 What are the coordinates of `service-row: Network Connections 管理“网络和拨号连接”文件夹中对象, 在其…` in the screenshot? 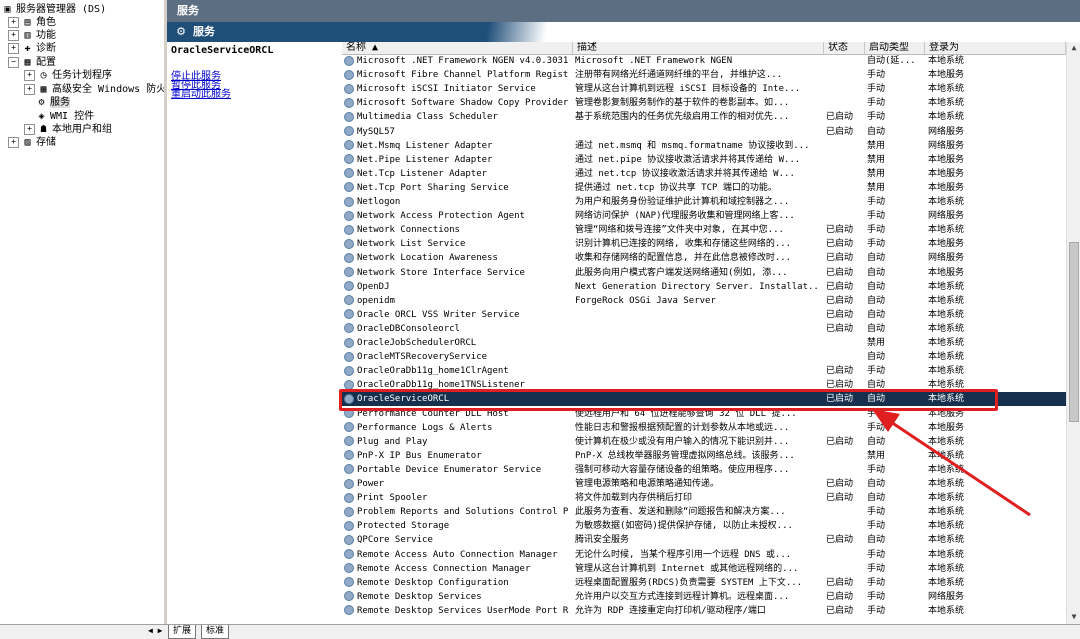 It's located at (704, 230).